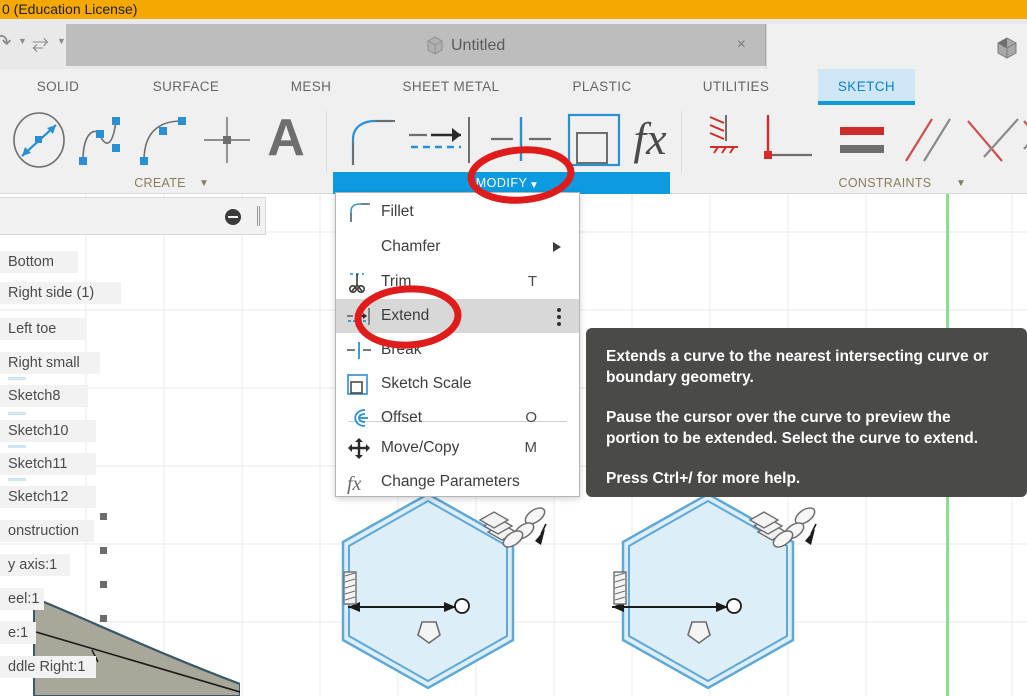 The image size is (1027, 696). Describe the element at coordinates (559, 317) in the screenshot. I see `overflow-kebab-icon` at that location.